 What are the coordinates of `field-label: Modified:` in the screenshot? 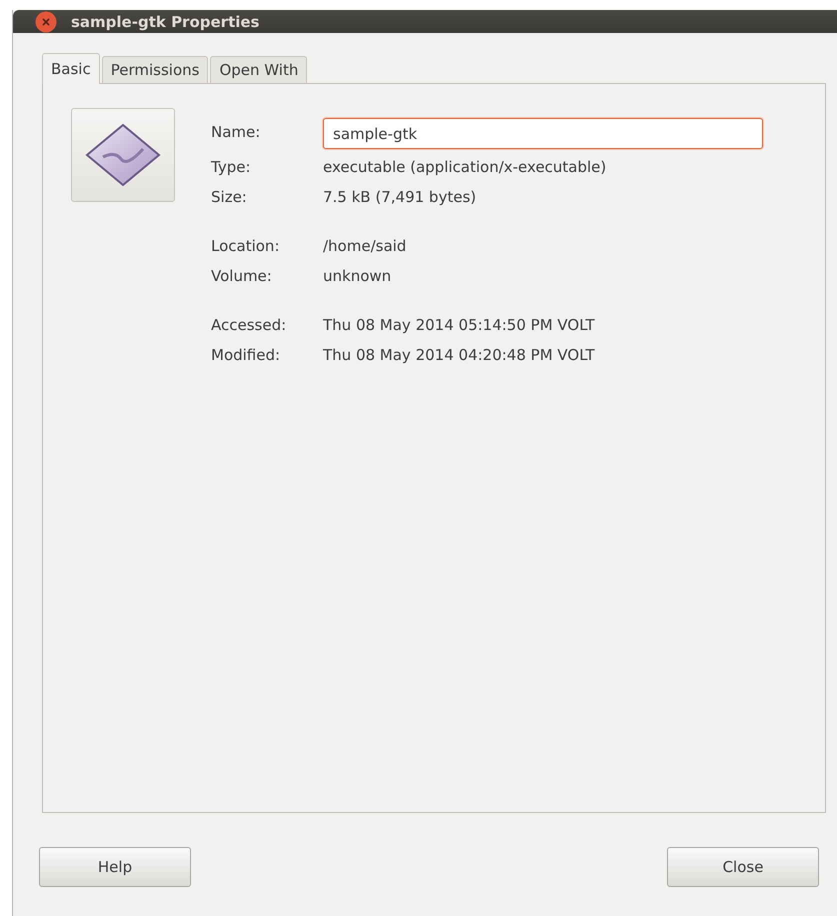 It's located at (246, 355).